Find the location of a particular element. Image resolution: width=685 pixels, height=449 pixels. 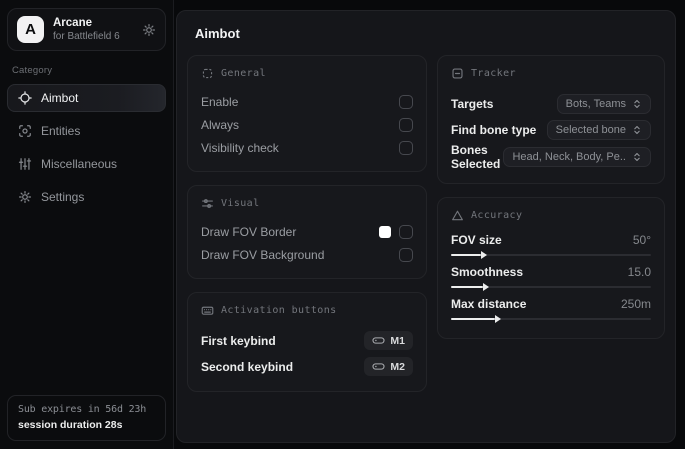

sidebar-item-miscellaneous: Miscellaneous is located at coordinates (86, 164).